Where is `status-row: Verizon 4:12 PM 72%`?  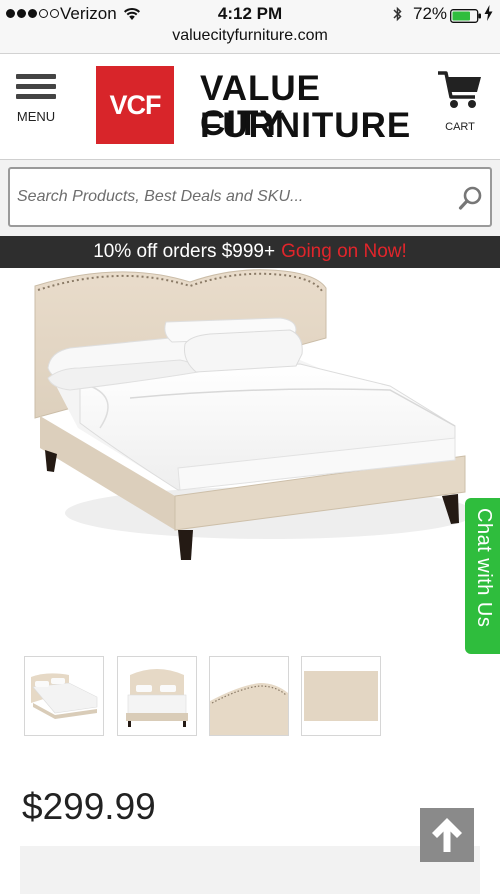
status-row: Verizon 4:12 PM 72% is located at coordinates (250, 14).